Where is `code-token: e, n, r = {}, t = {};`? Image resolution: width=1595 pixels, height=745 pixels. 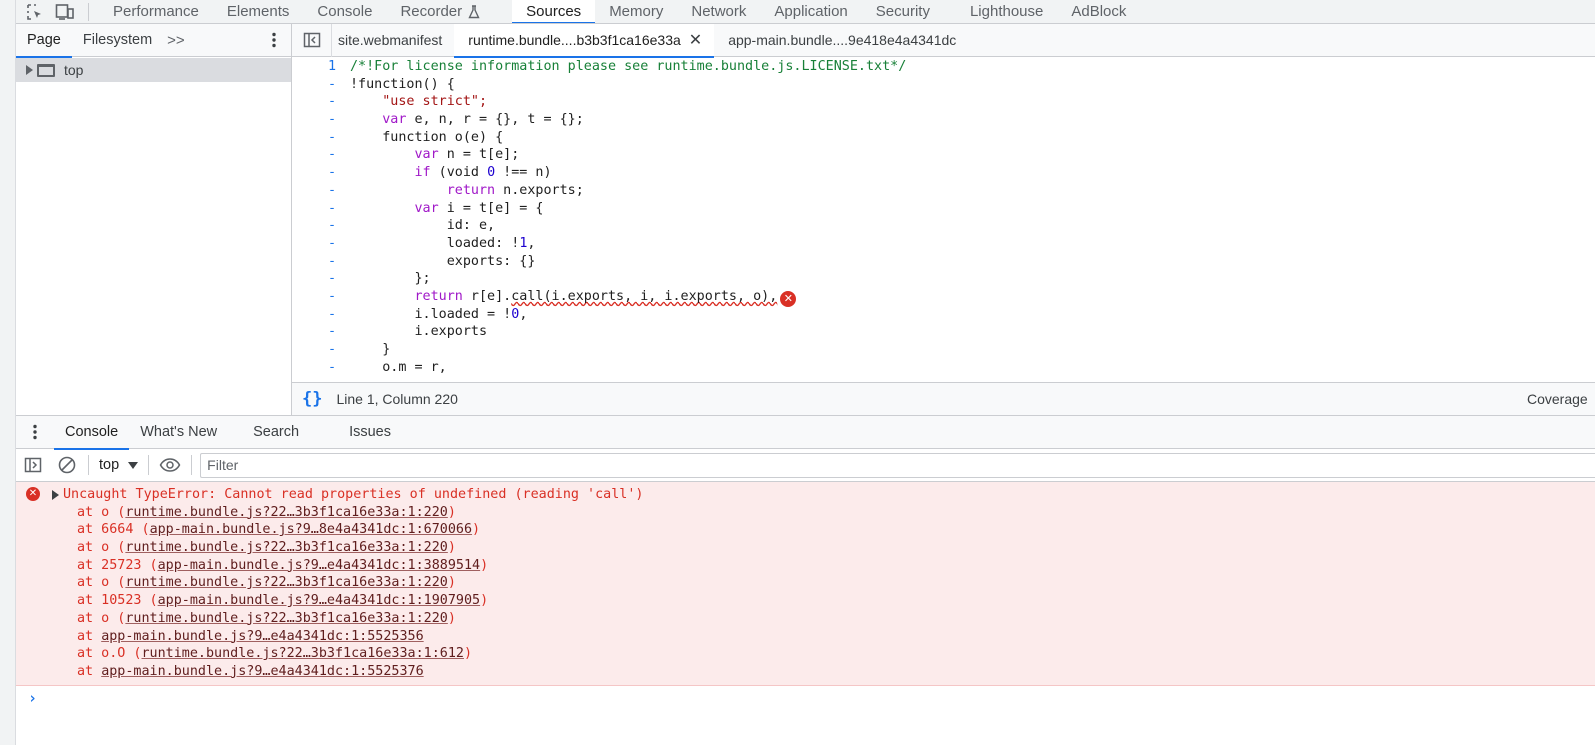 code-token: e, n, r = {}, t = {}; is located at coordinates (495, 120).